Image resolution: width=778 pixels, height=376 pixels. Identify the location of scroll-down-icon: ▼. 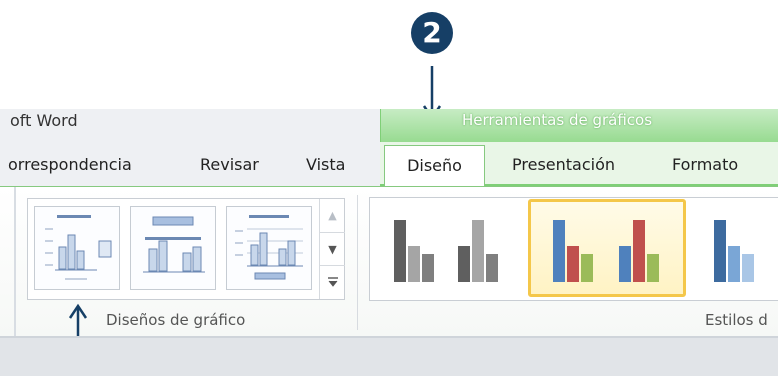
(332, 248).